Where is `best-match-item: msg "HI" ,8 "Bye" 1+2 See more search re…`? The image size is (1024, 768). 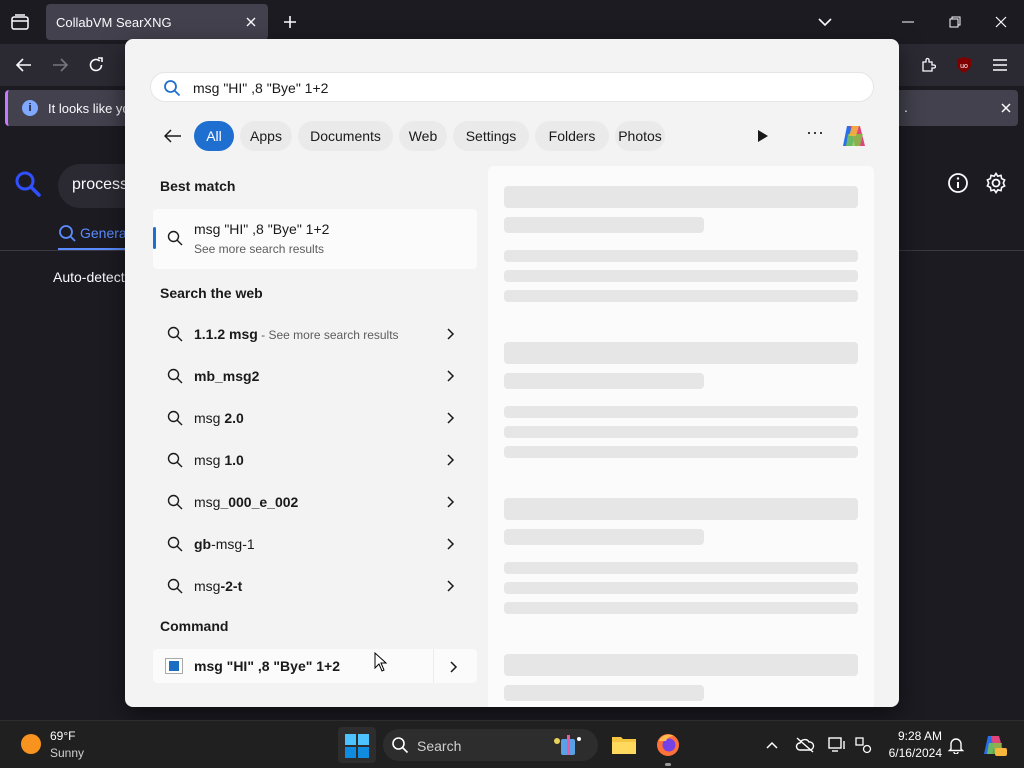
best-match-item: msg "HI" ,8 "Bye" 1+2 See more search re… is located at coordinates (315, 239).